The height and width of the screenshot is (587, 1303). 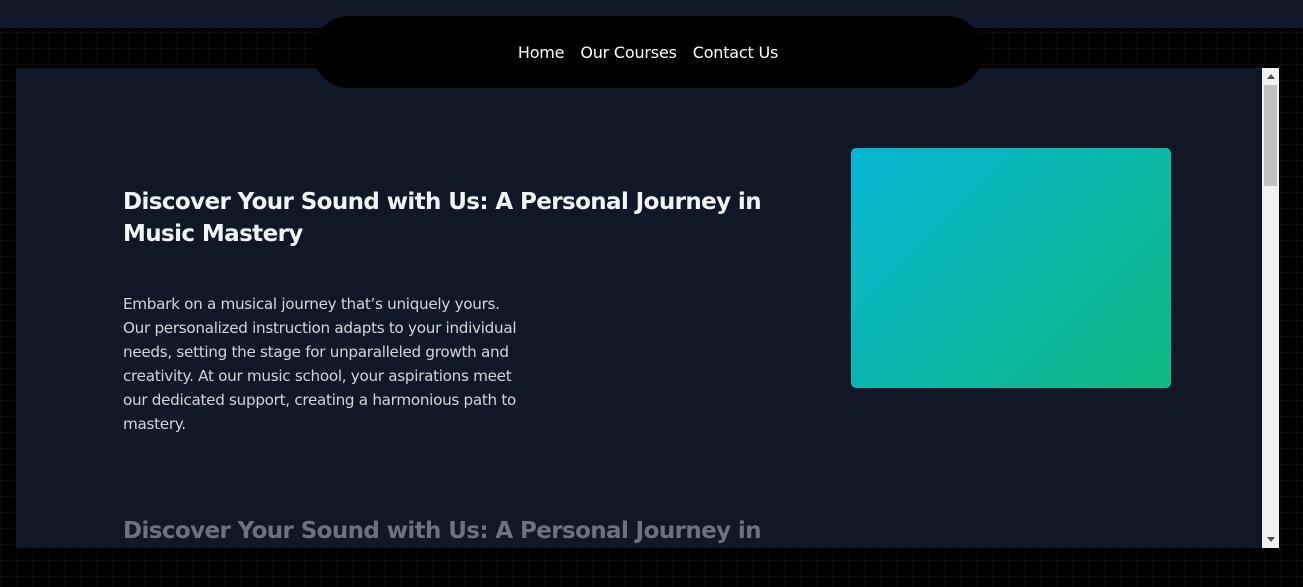 What do you see at coordinates (1011, 268) in the screenshot?
I see `hero-image-placeholder` at bounding box center [1011, 268].